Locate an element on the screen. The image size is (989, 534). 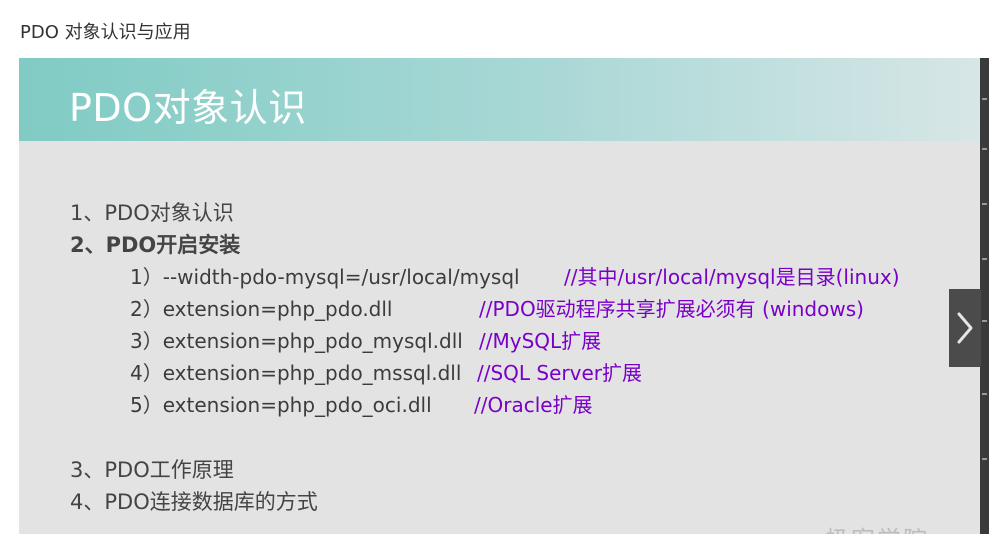
list-item: 3、PDO工作原理 is located at coordinates (152, 470).